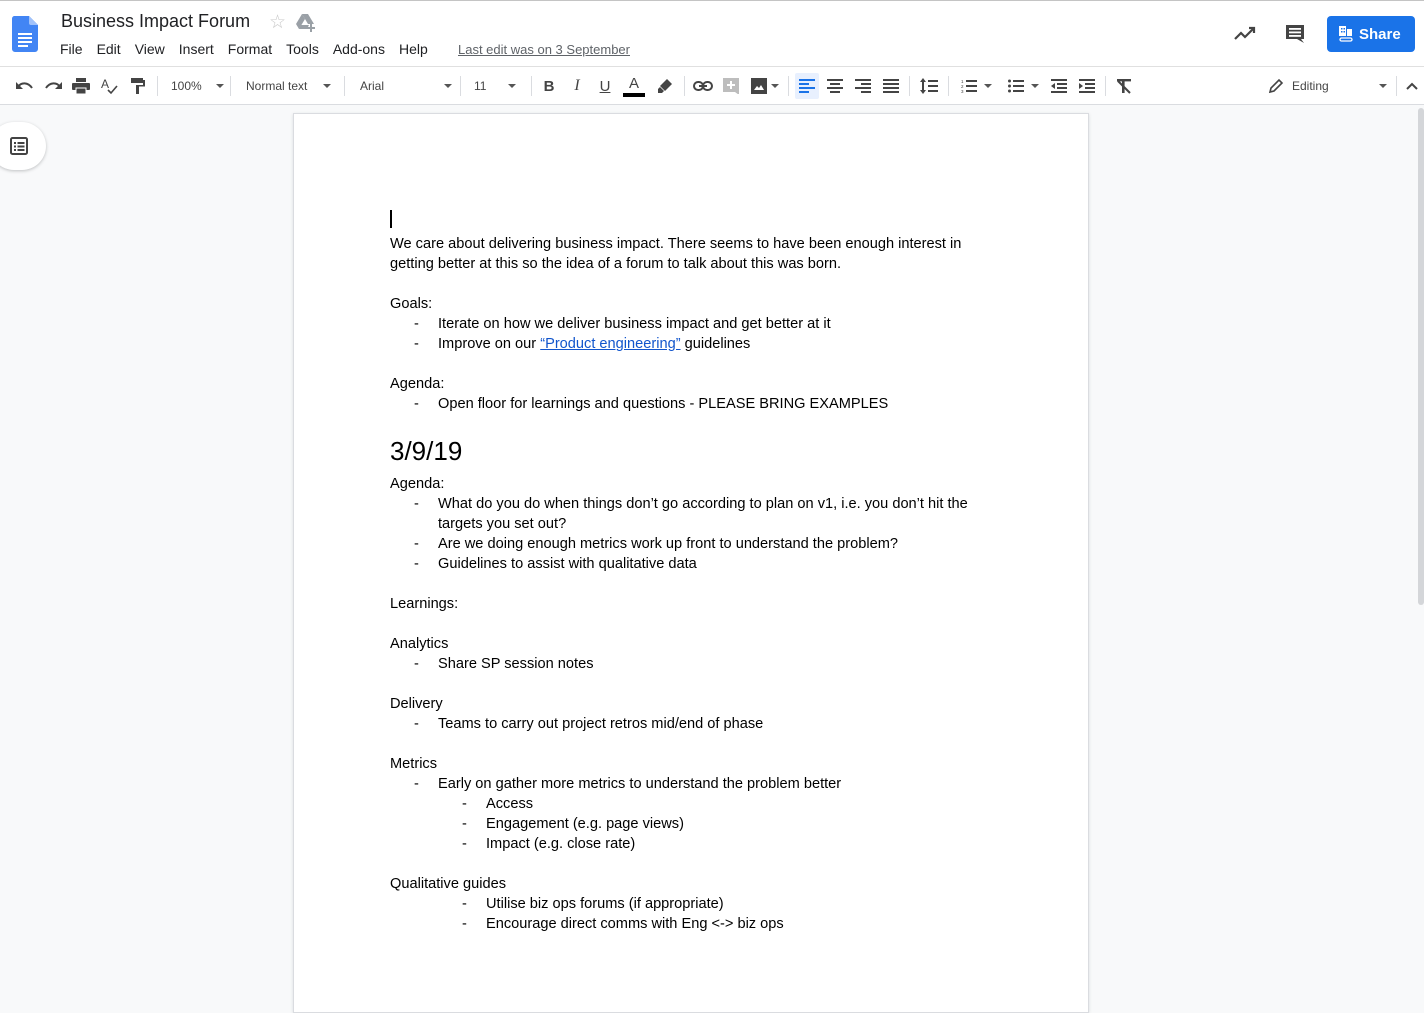  I want to click on font-size-select: 11, so click(496, 86).